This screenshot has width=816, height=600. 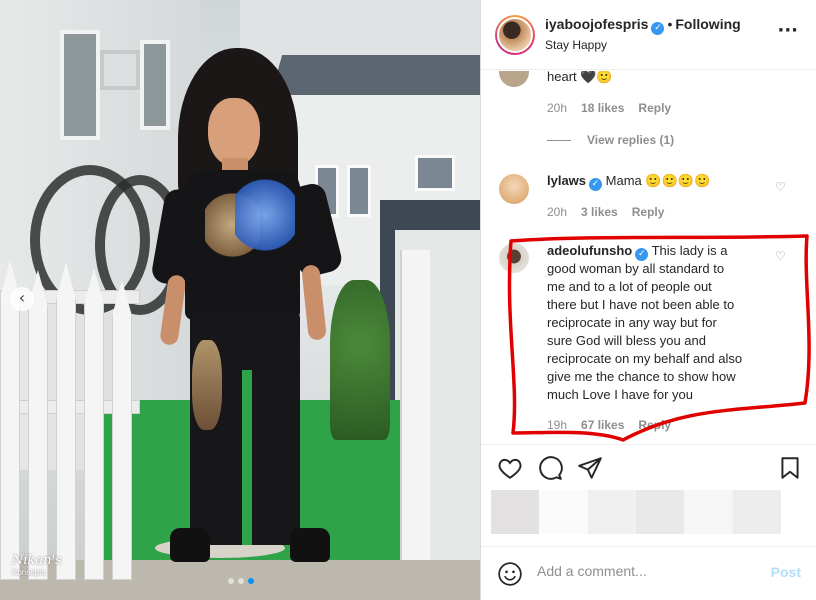 I want to click on comment-text-line: This lady is a, so click(x=689, y=250).